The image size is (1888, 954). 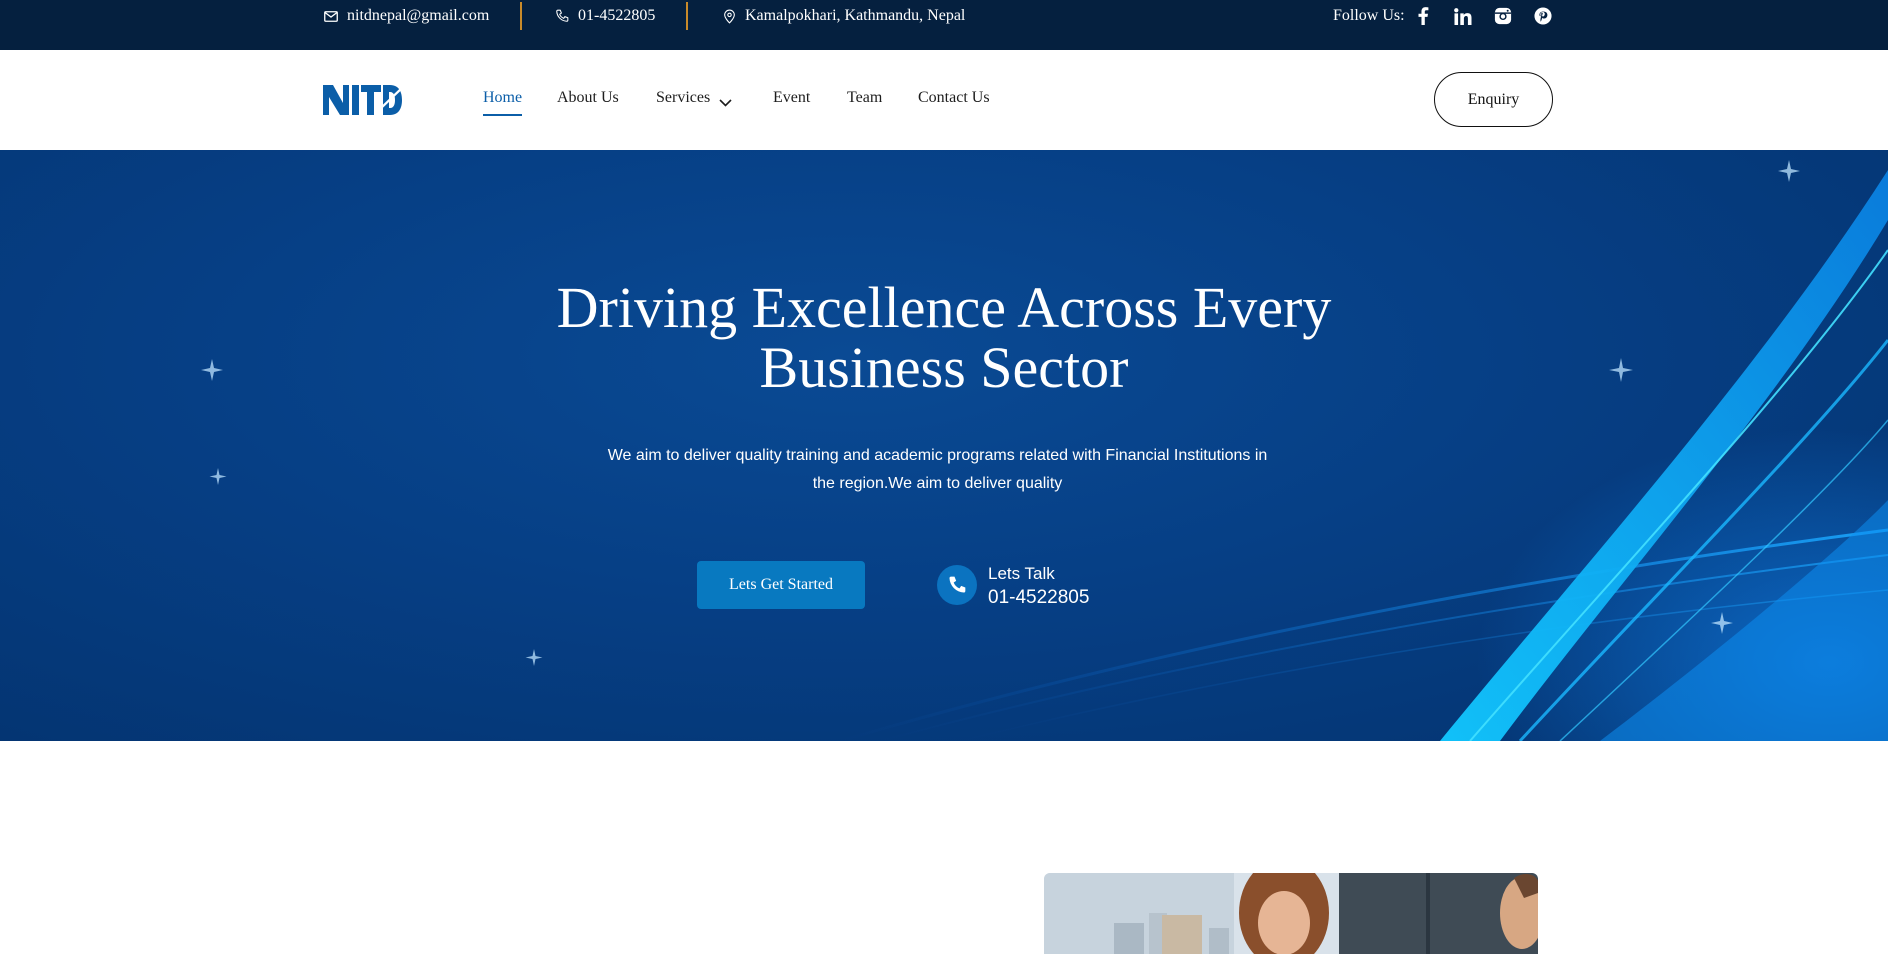 What do you see at coordinates (937, 483) in the screenshot?
I see `hero-subtitle-line-2: the region.We aim to deliver quality` at bounding box center [937, 483].